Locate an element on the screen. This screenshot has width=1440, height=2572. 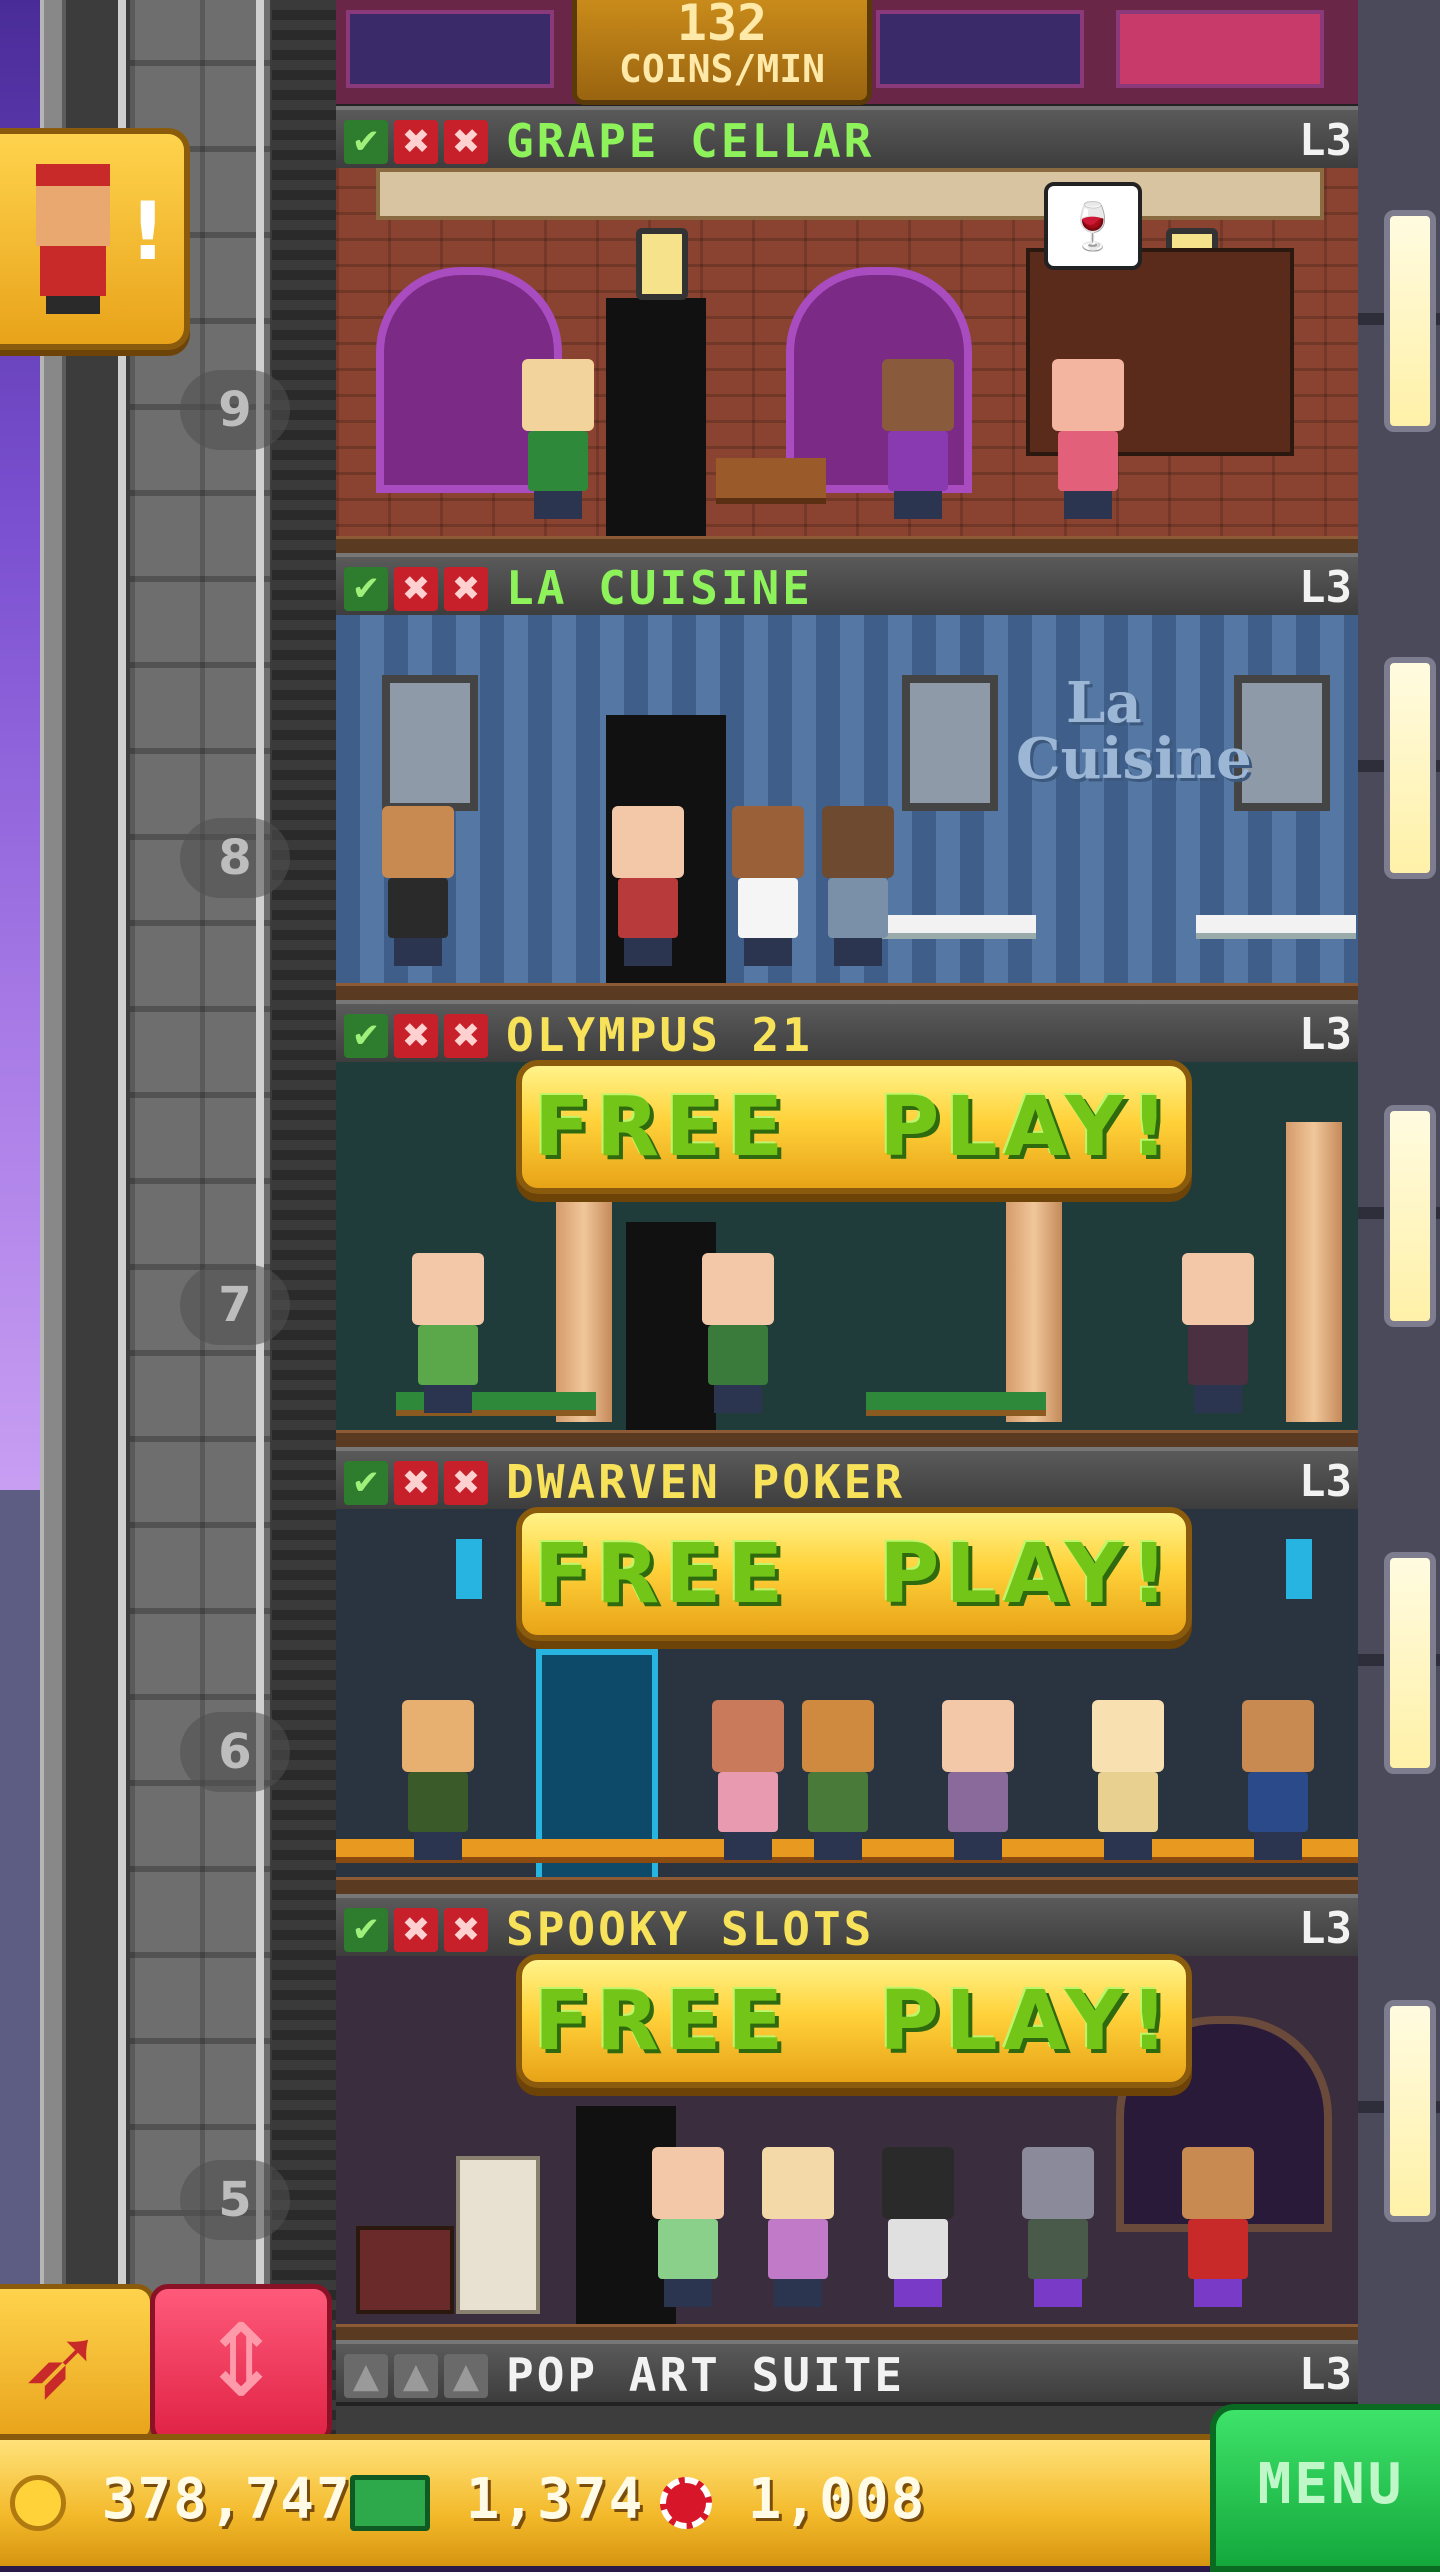
coin-icon is located at coordinates (38, 2502).